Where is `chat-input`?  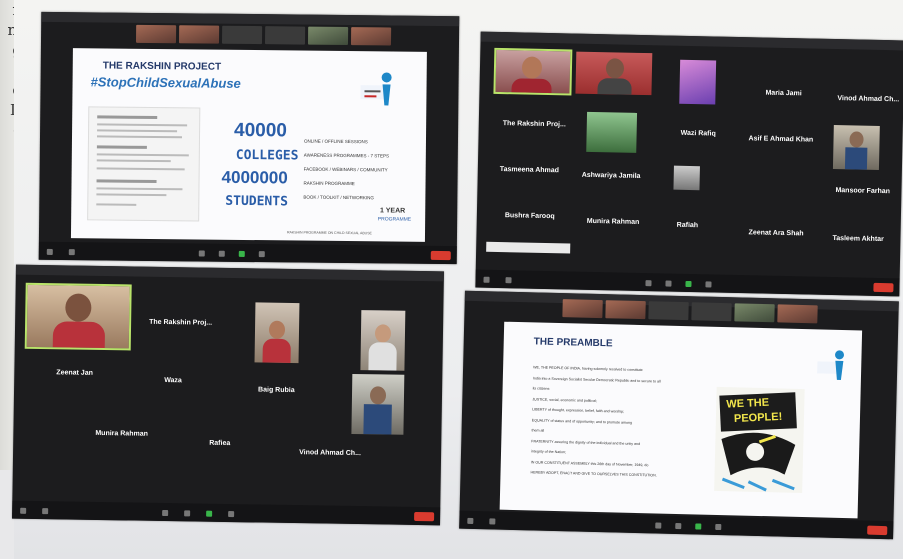
chat-input is located at coordinates (528, 247).